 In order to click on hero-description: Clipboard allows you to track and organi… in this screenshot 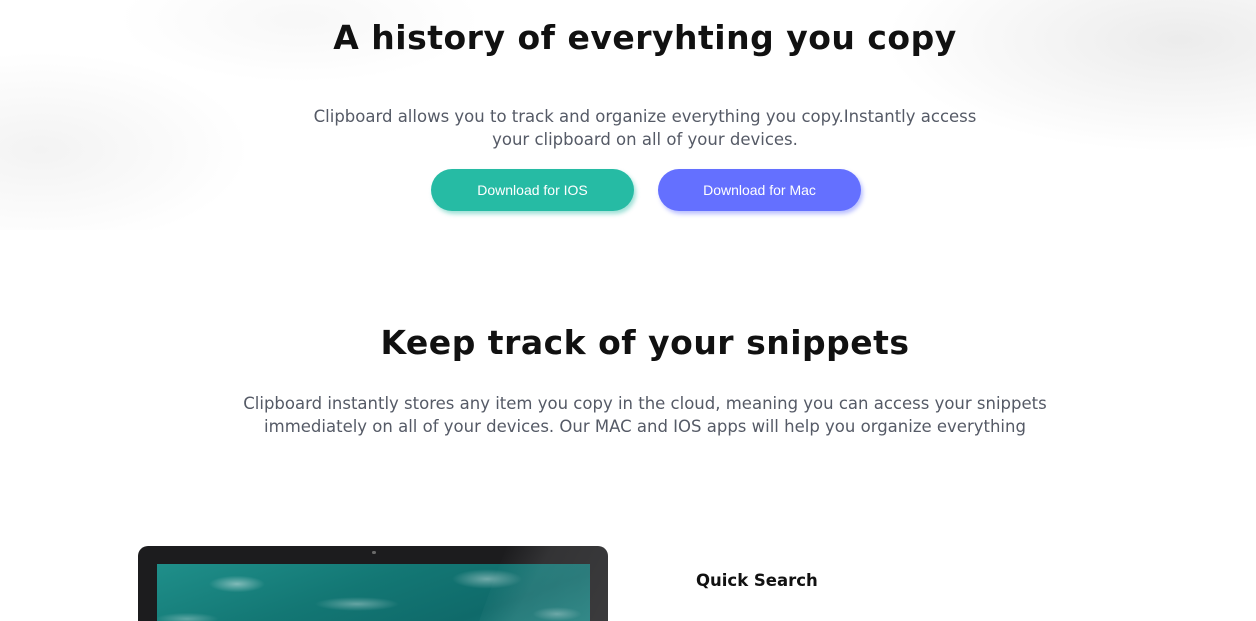, I will do `click(645, 128)`.